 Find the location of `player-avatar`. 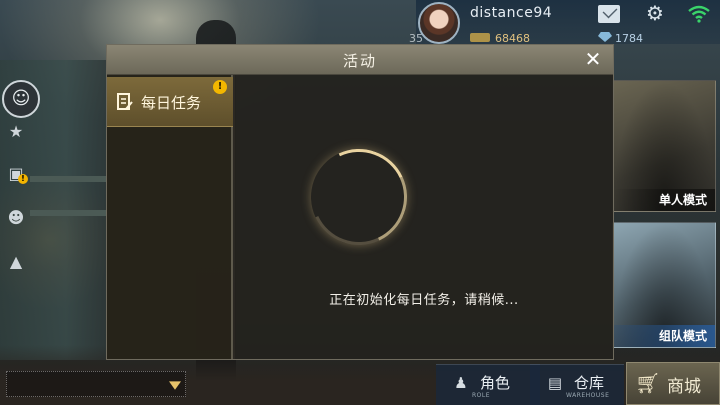

player-avatar is located at coordinates (439, 23).